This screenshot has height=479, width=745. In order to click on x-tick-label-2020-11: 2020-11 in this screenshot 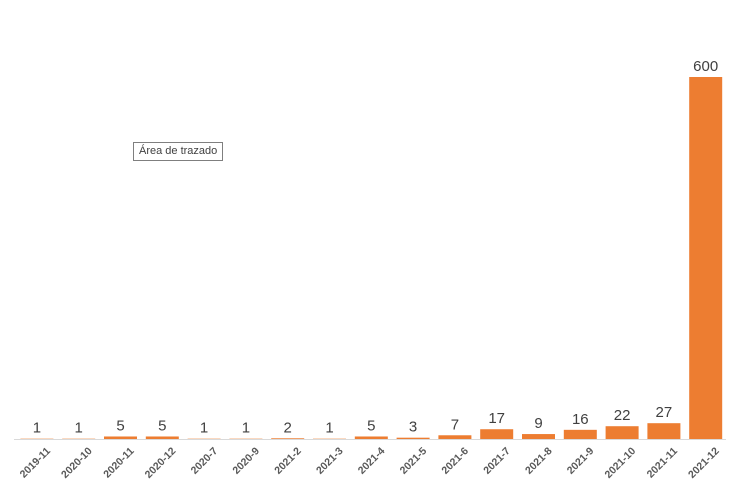, I will do `click(118, 462)`.